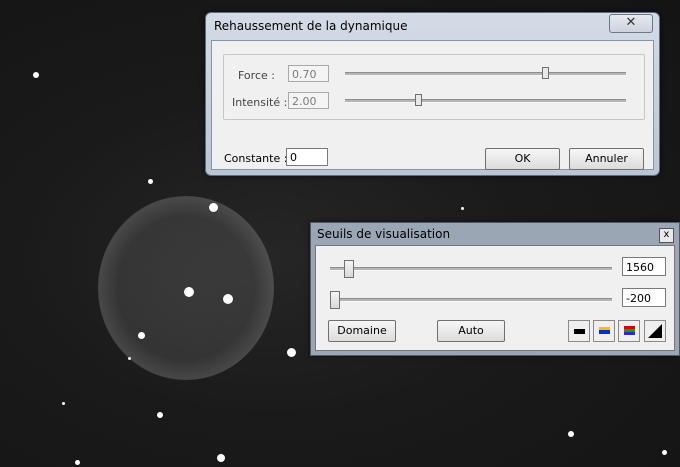  Describe the element at coordinates (308, 100) in the screenshot. I see `intensite-field: 2.00` at that location.